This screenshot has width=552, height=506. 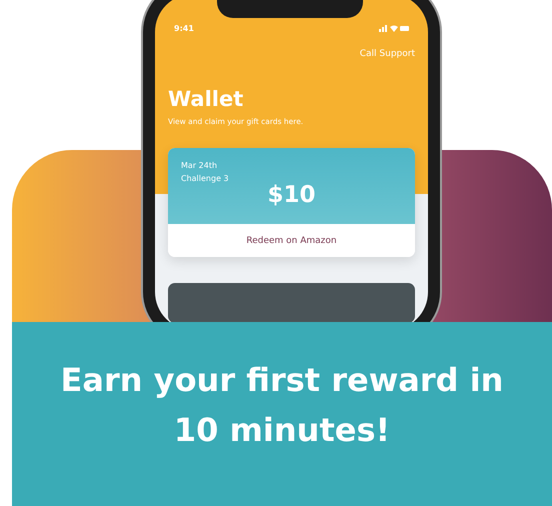 What do you see at coordinates (199, 166) in the screenshot?
I see `card-date: Mar 24th` at bounding box center [199, 166].